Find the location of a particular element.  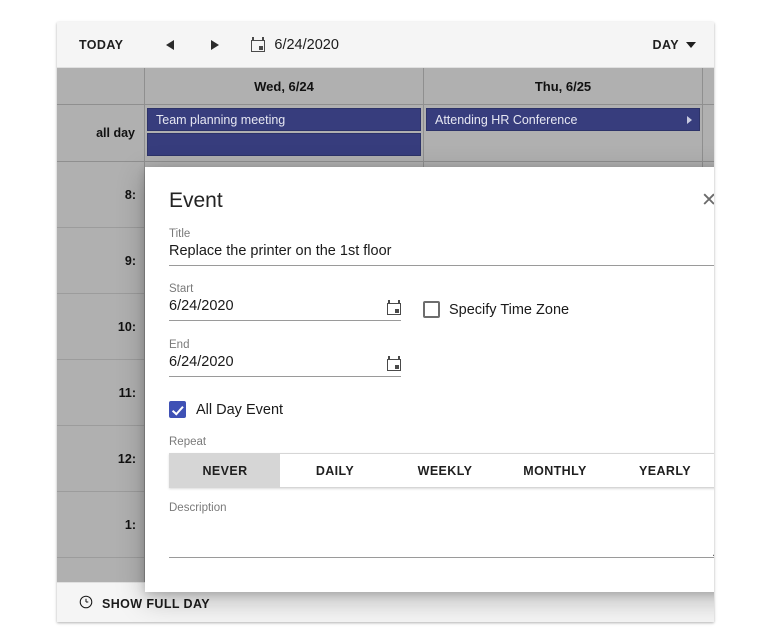

next-day-button is located at coordinates (214, 45).